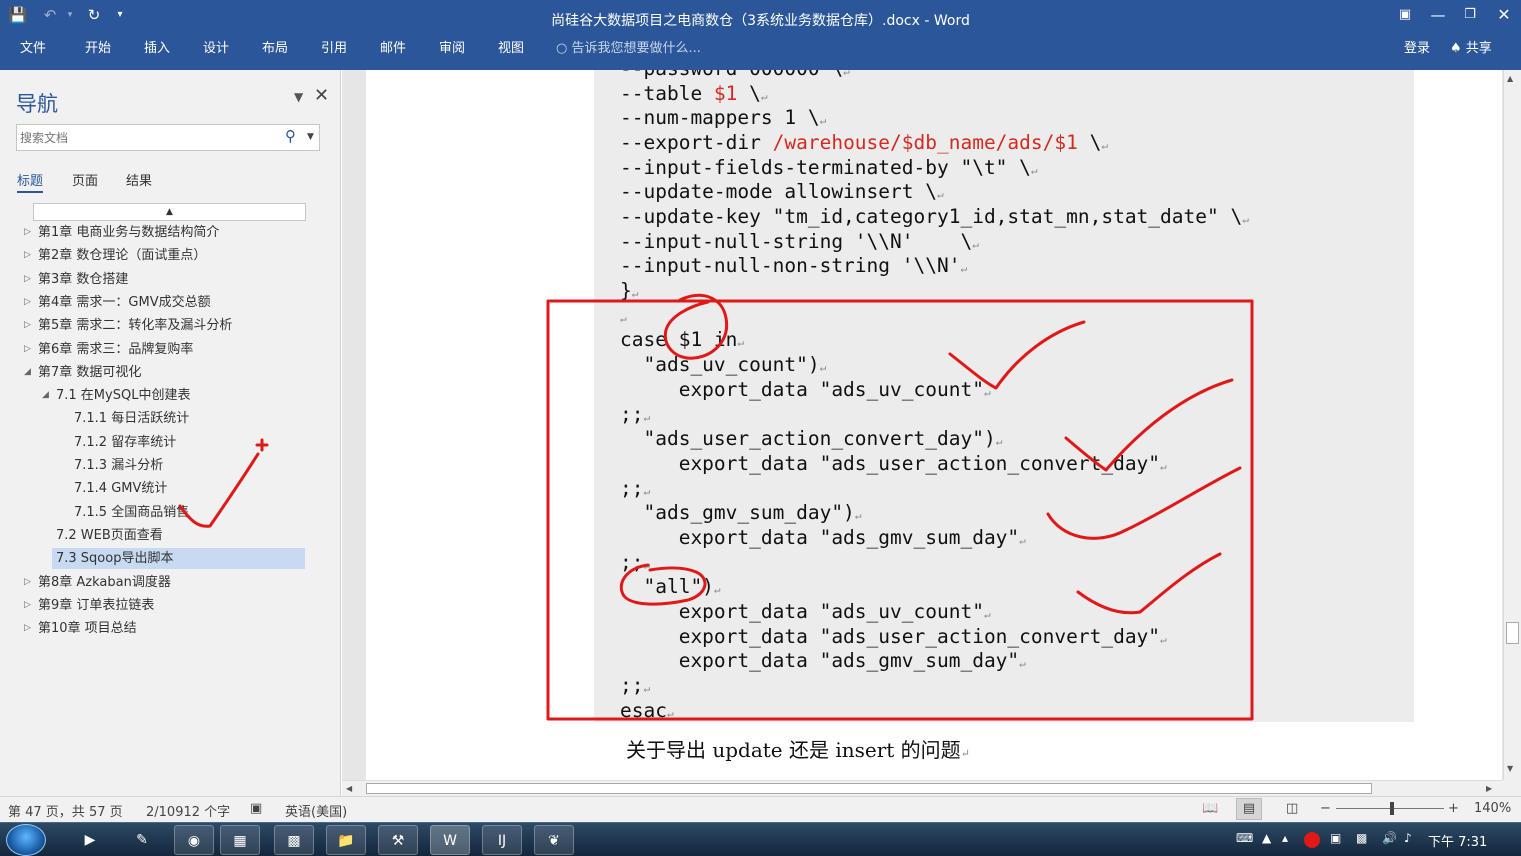  I want to click on tool-icon: ⚒, so click(398, 840).